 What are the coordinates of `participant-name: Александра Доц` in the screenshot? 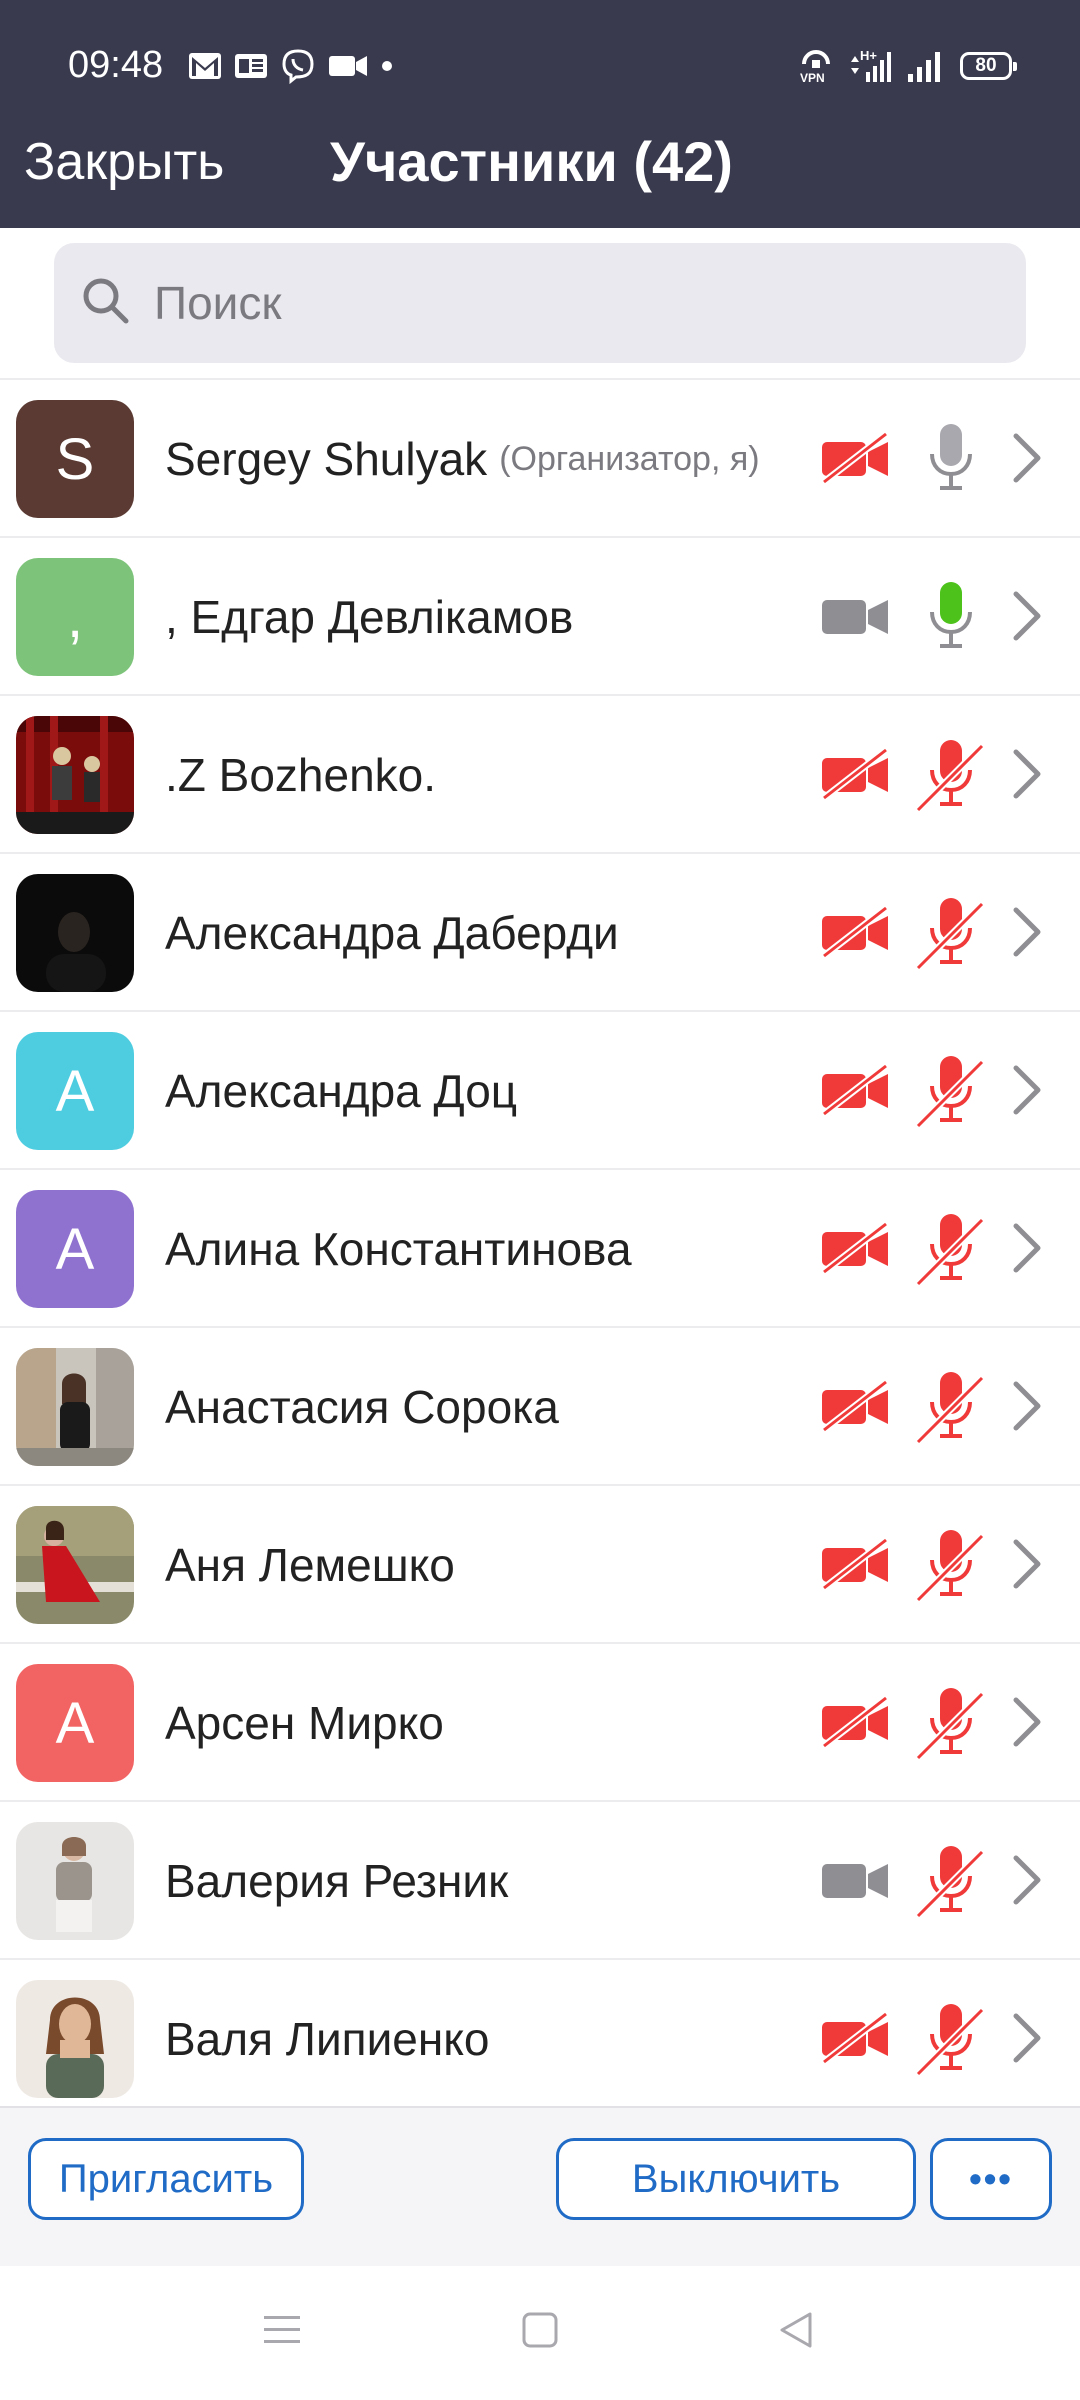 It's located at (341, 1091).